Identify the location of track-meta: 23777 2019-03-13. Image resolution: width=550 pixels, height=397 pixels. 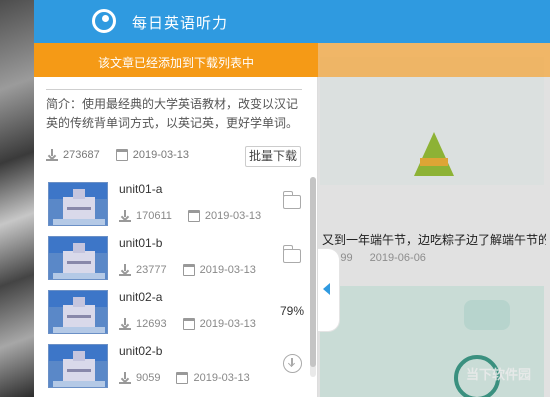
(187, 270).